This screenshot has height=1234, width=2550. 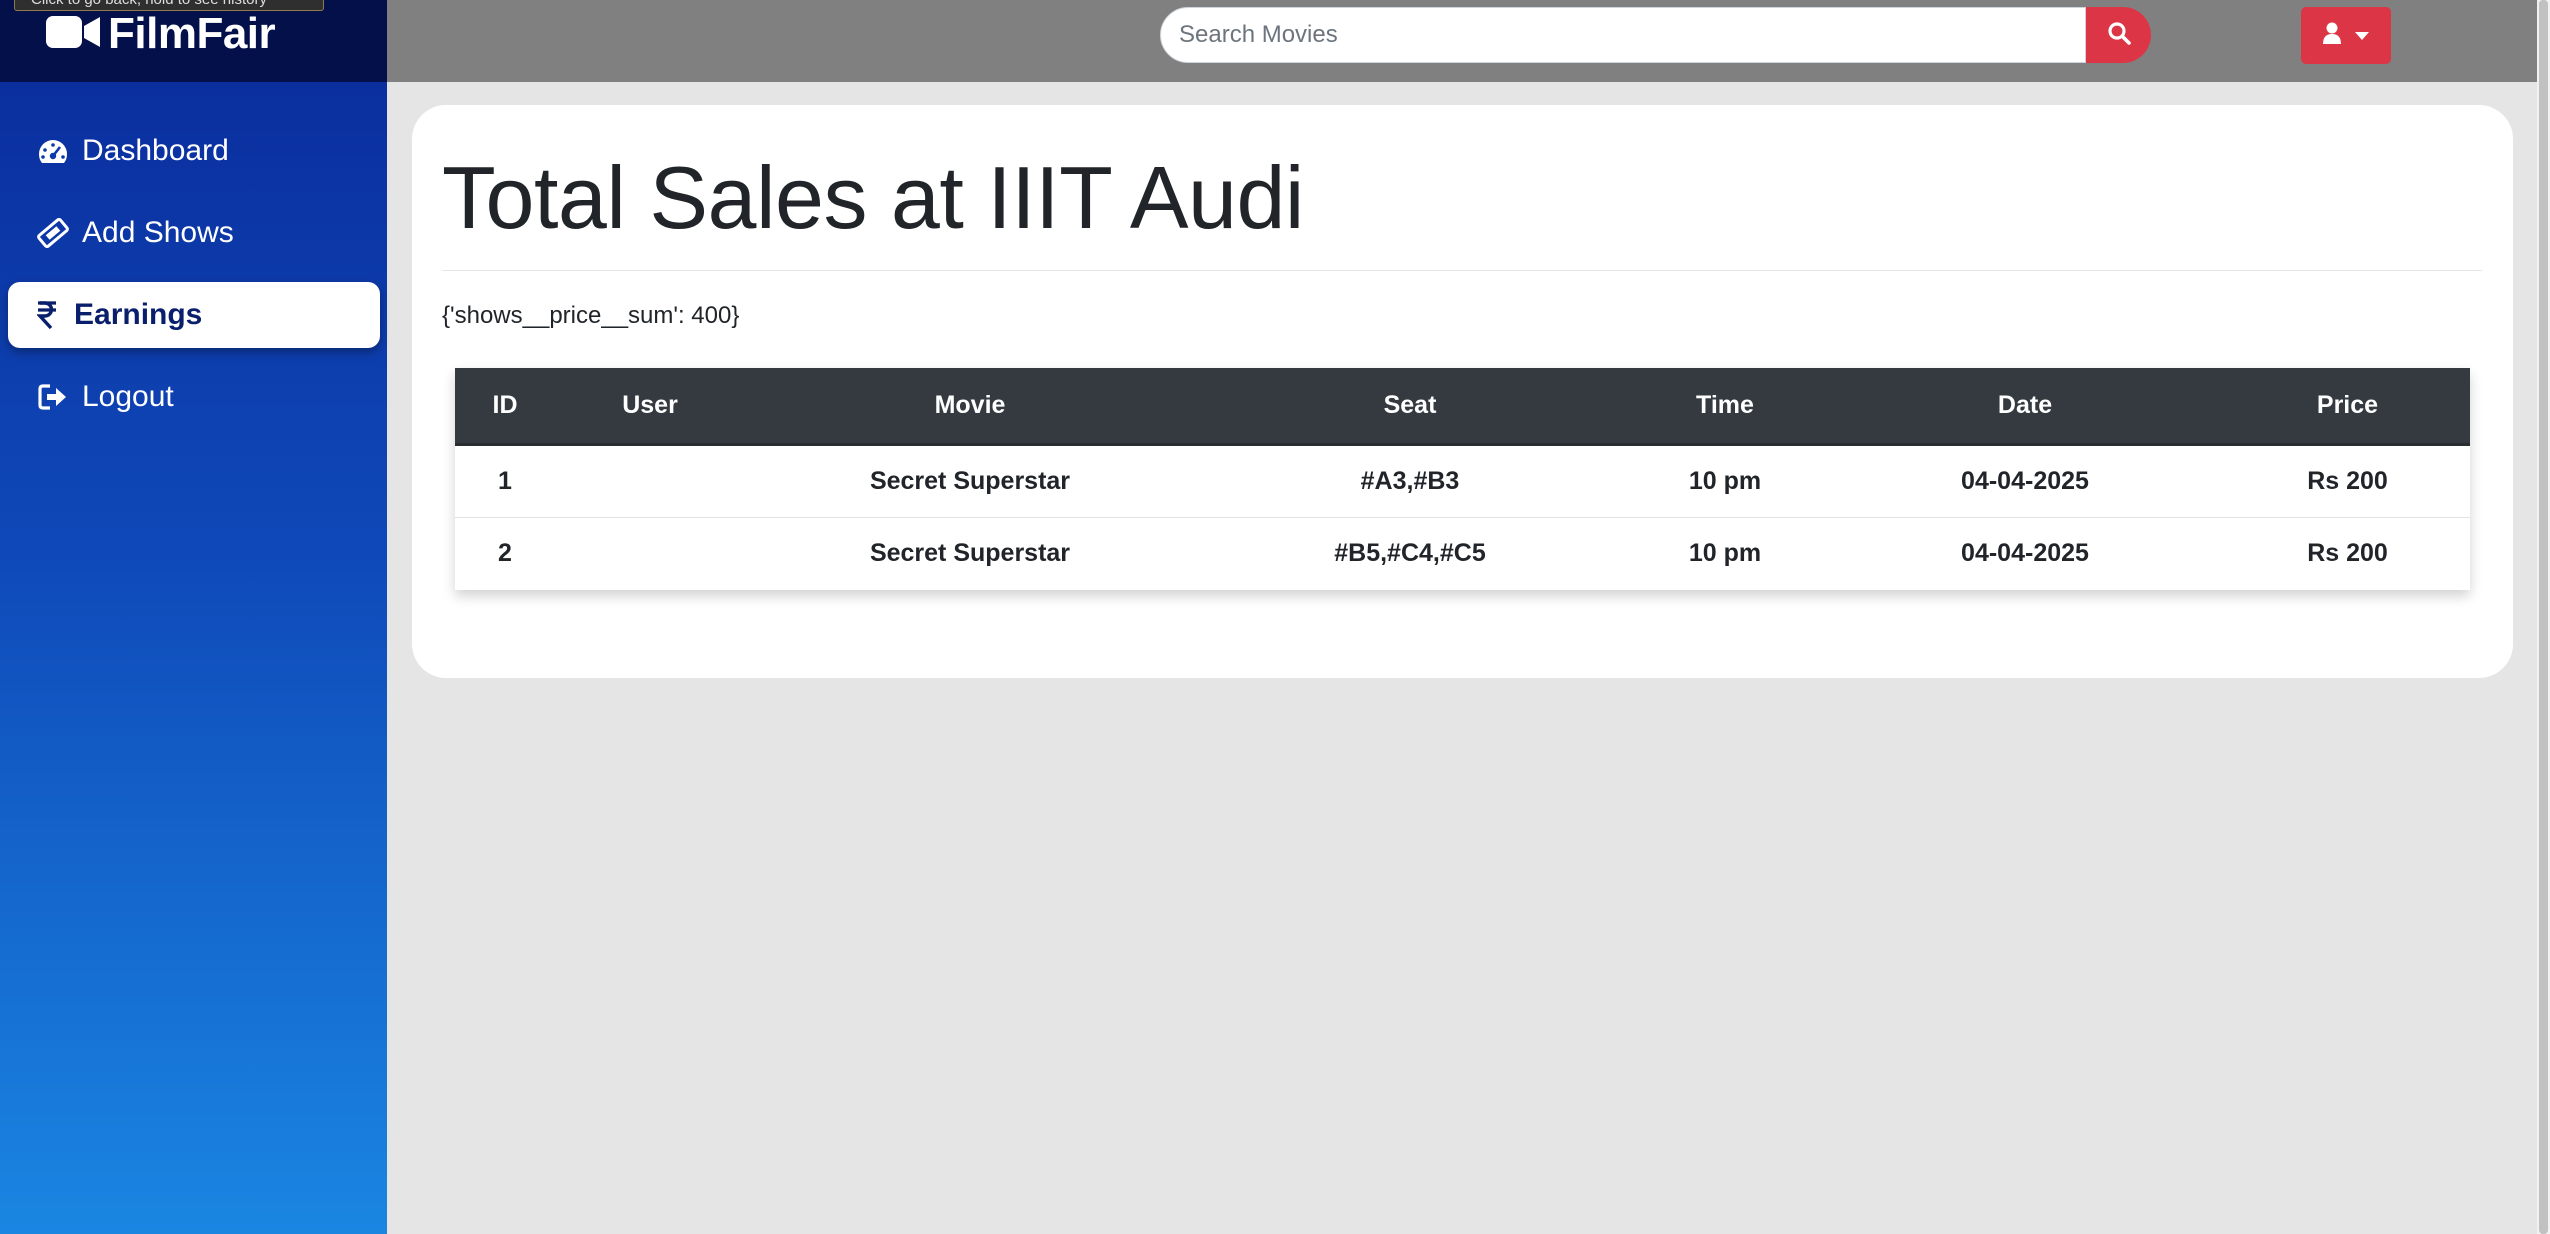 What do you see at coordinates (2025, 407) in the screenshot?
I see `column-header-date: Date` at bounding box center [2025, 407].